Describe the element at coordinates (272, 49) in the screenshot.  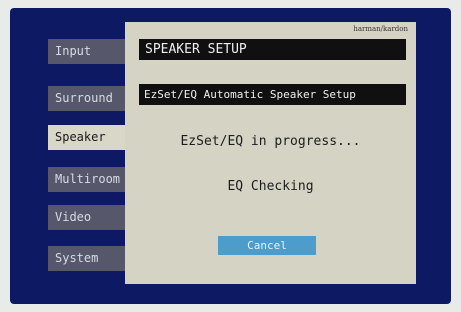
I see `dialog-title: SPEAKER SETUP` at that location.